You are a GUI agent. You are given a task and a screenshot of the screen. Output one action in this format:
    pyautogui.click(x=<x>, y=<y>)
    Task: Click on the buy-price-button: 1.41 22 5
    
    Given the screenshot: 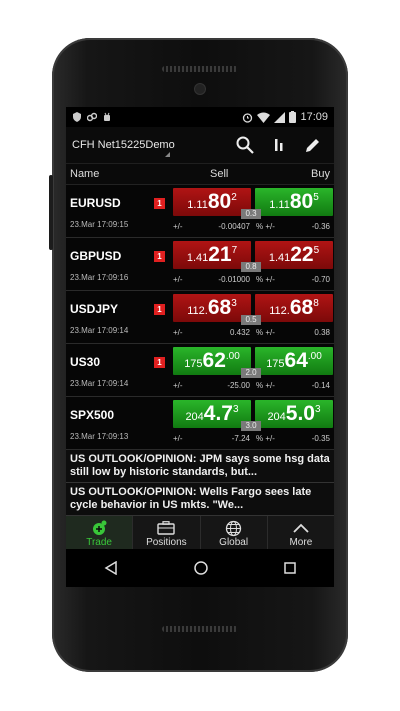 What is the action you would take?
    pyautogui.click(x=294, y=255)
    